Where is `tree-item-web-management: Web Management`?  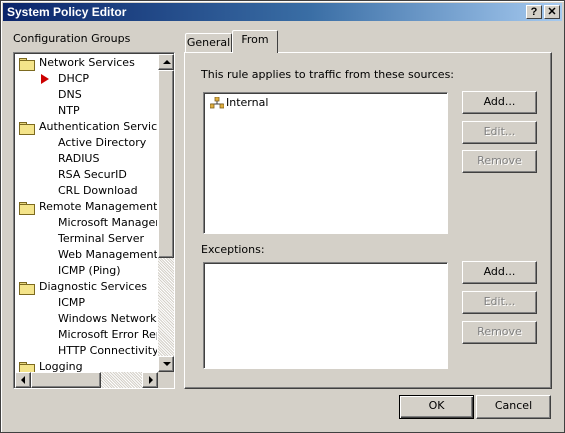 tree-item-web-management: Web Management is located at coordinates (85, 255).